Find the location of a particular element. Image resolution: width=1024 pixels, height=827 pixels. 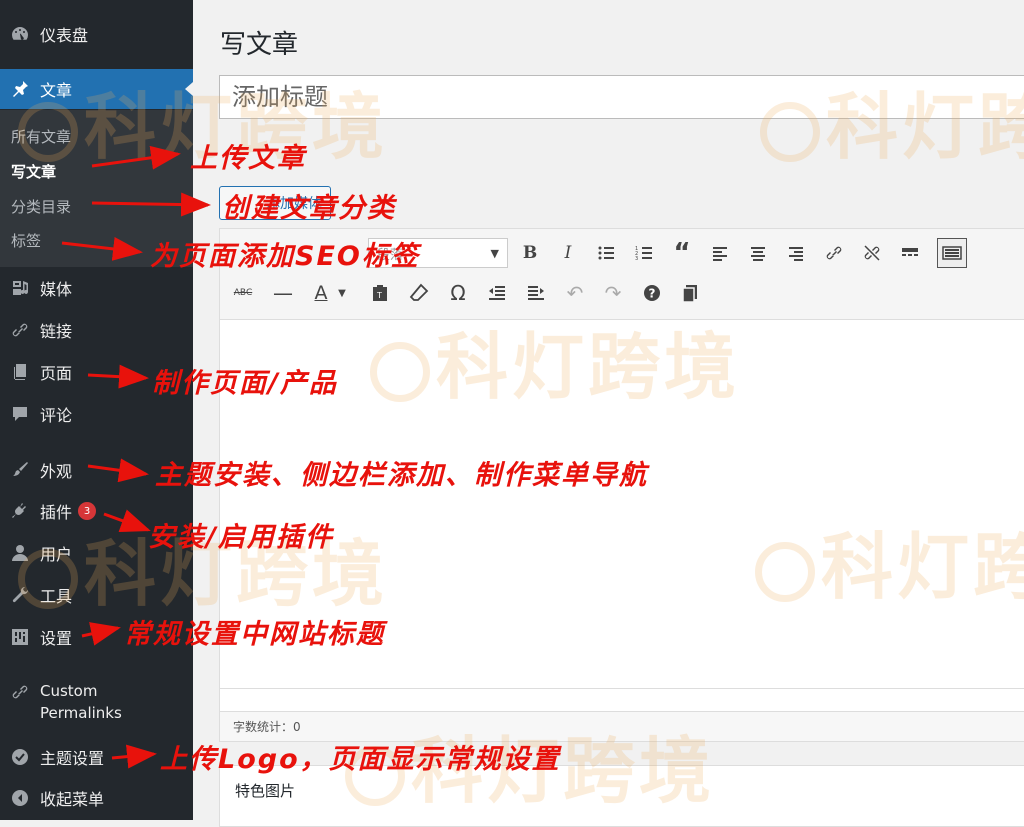

paste-as-text-button: T is located at coordinates (380, 293).